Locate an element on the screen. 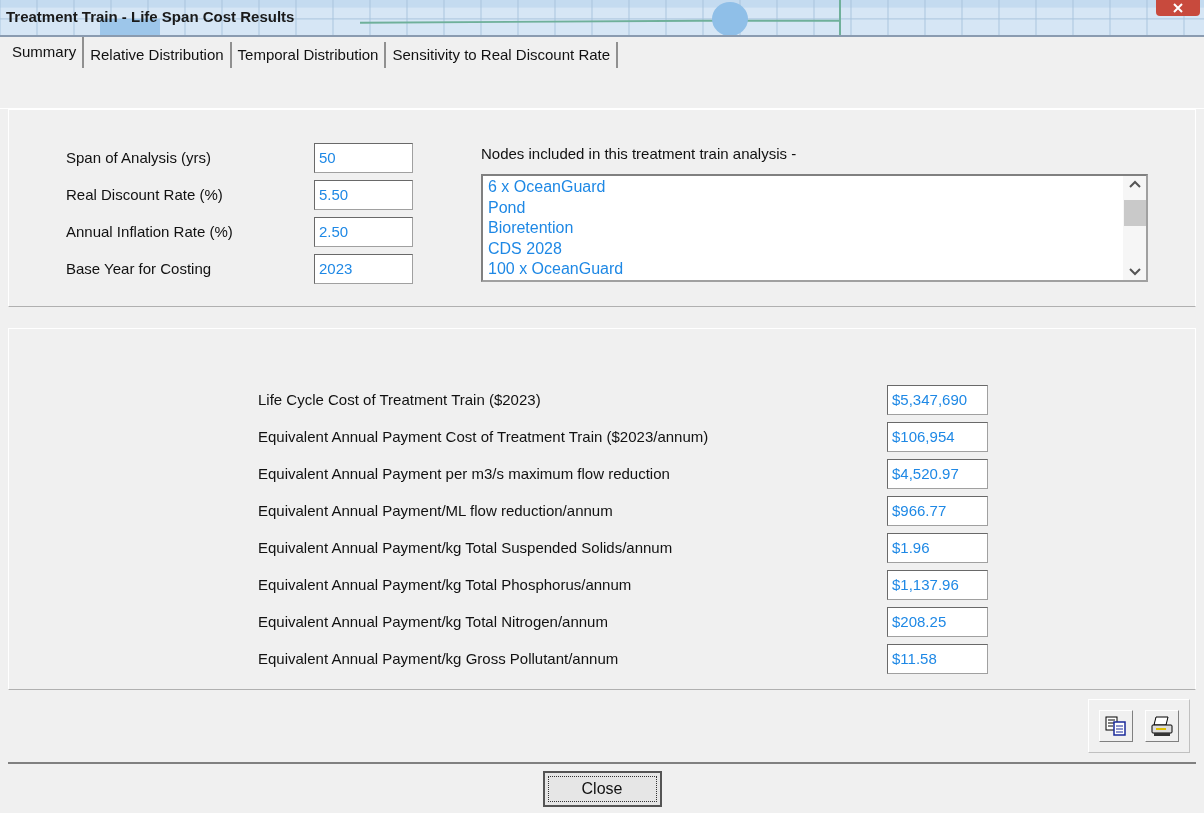 The width and height of the screenshot is (1204, 813). node-item: Bioretention is located at coordinates (805, 228).